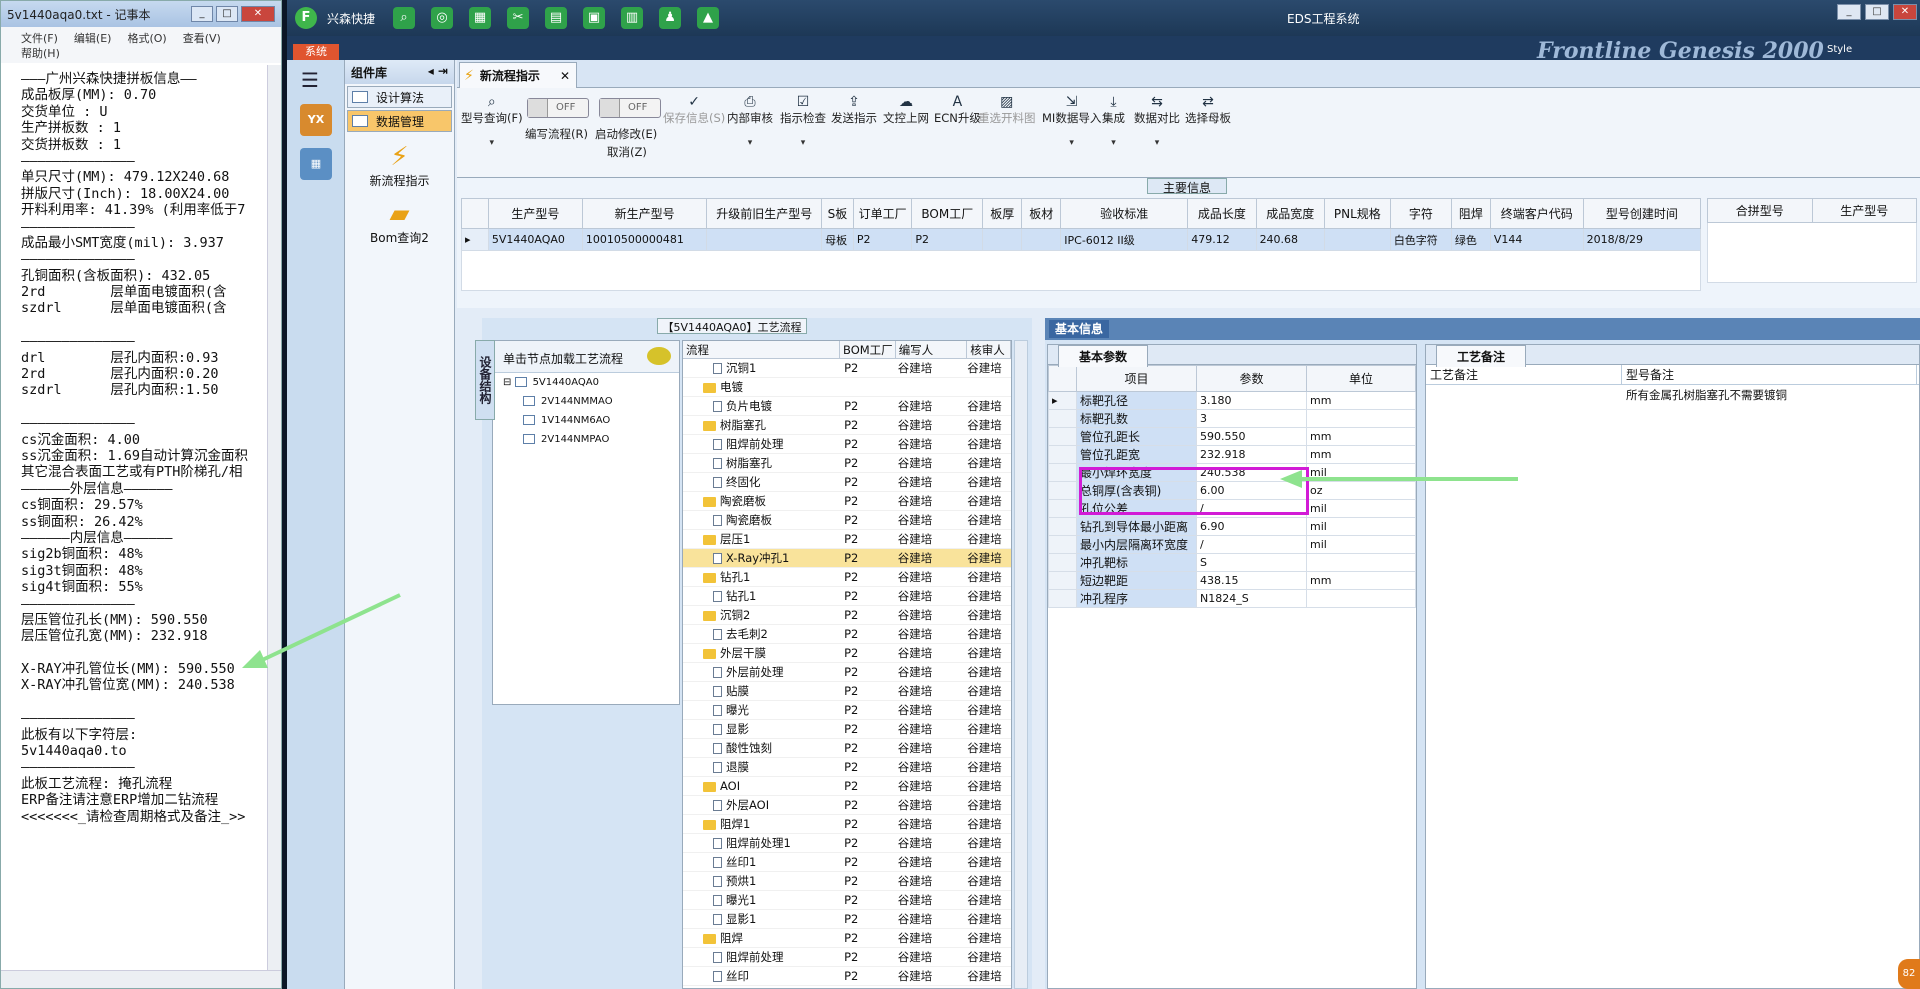 The width and height of the screenshot is (1920, 989). I want to click on main-info-cell: 白色字符, so click(1420, 239).